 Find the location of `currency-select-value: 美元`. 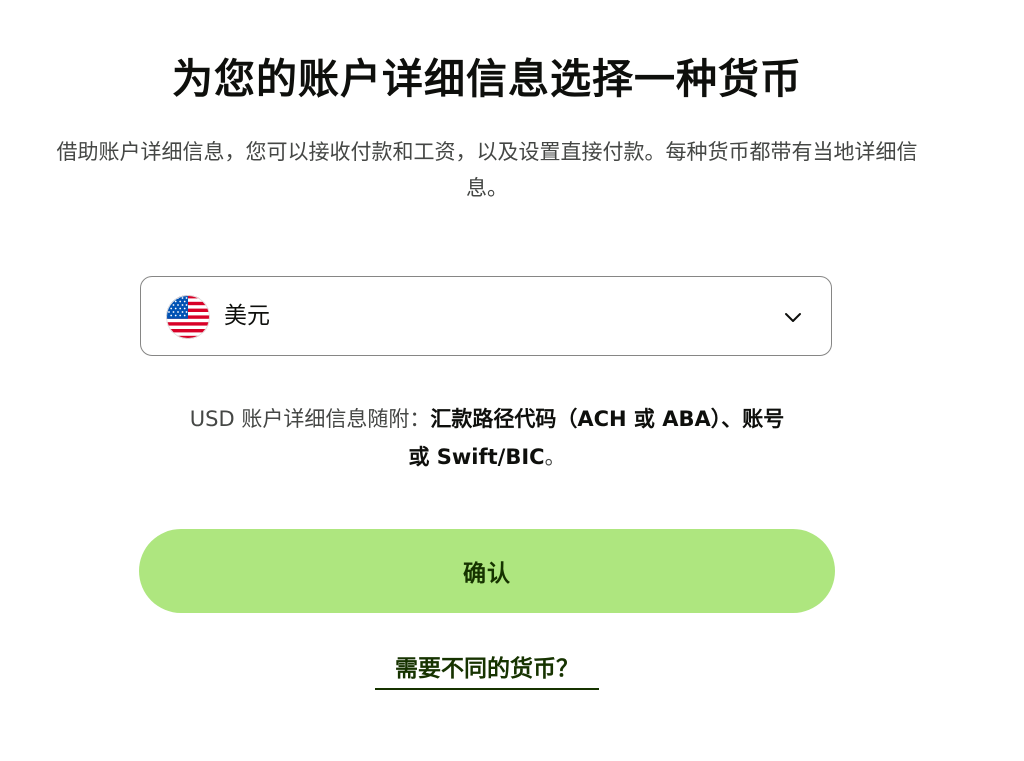

currency-select-value: 美元 is located at coordinates (247, 316).